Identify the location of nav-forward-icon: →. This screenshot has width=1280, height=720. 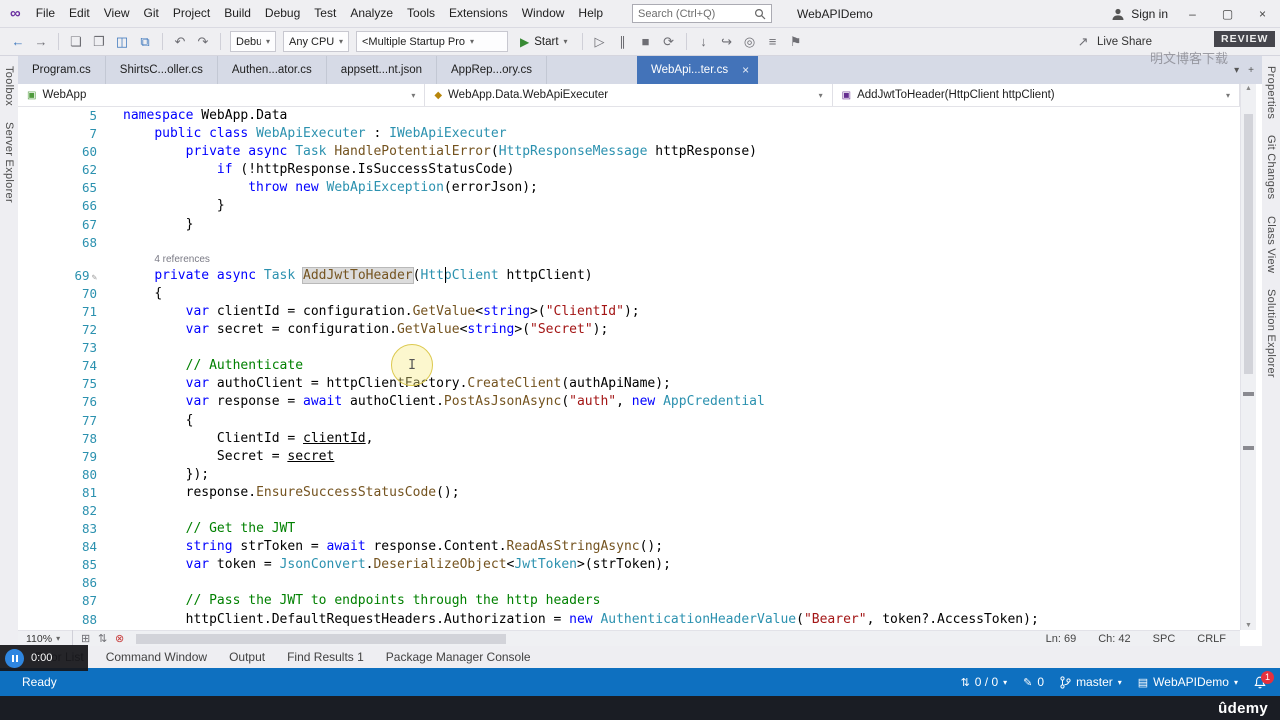
(41, 41).